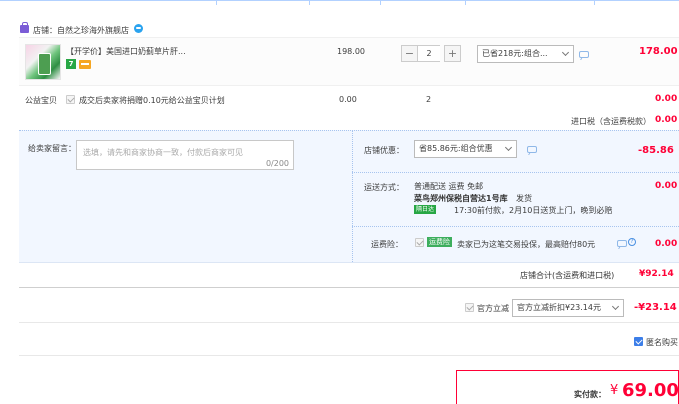 The image size is (679, 404). Describe the element at coordinates (439, 242) in the screenshot. I see `insurance-tag: 运费险` at that location.